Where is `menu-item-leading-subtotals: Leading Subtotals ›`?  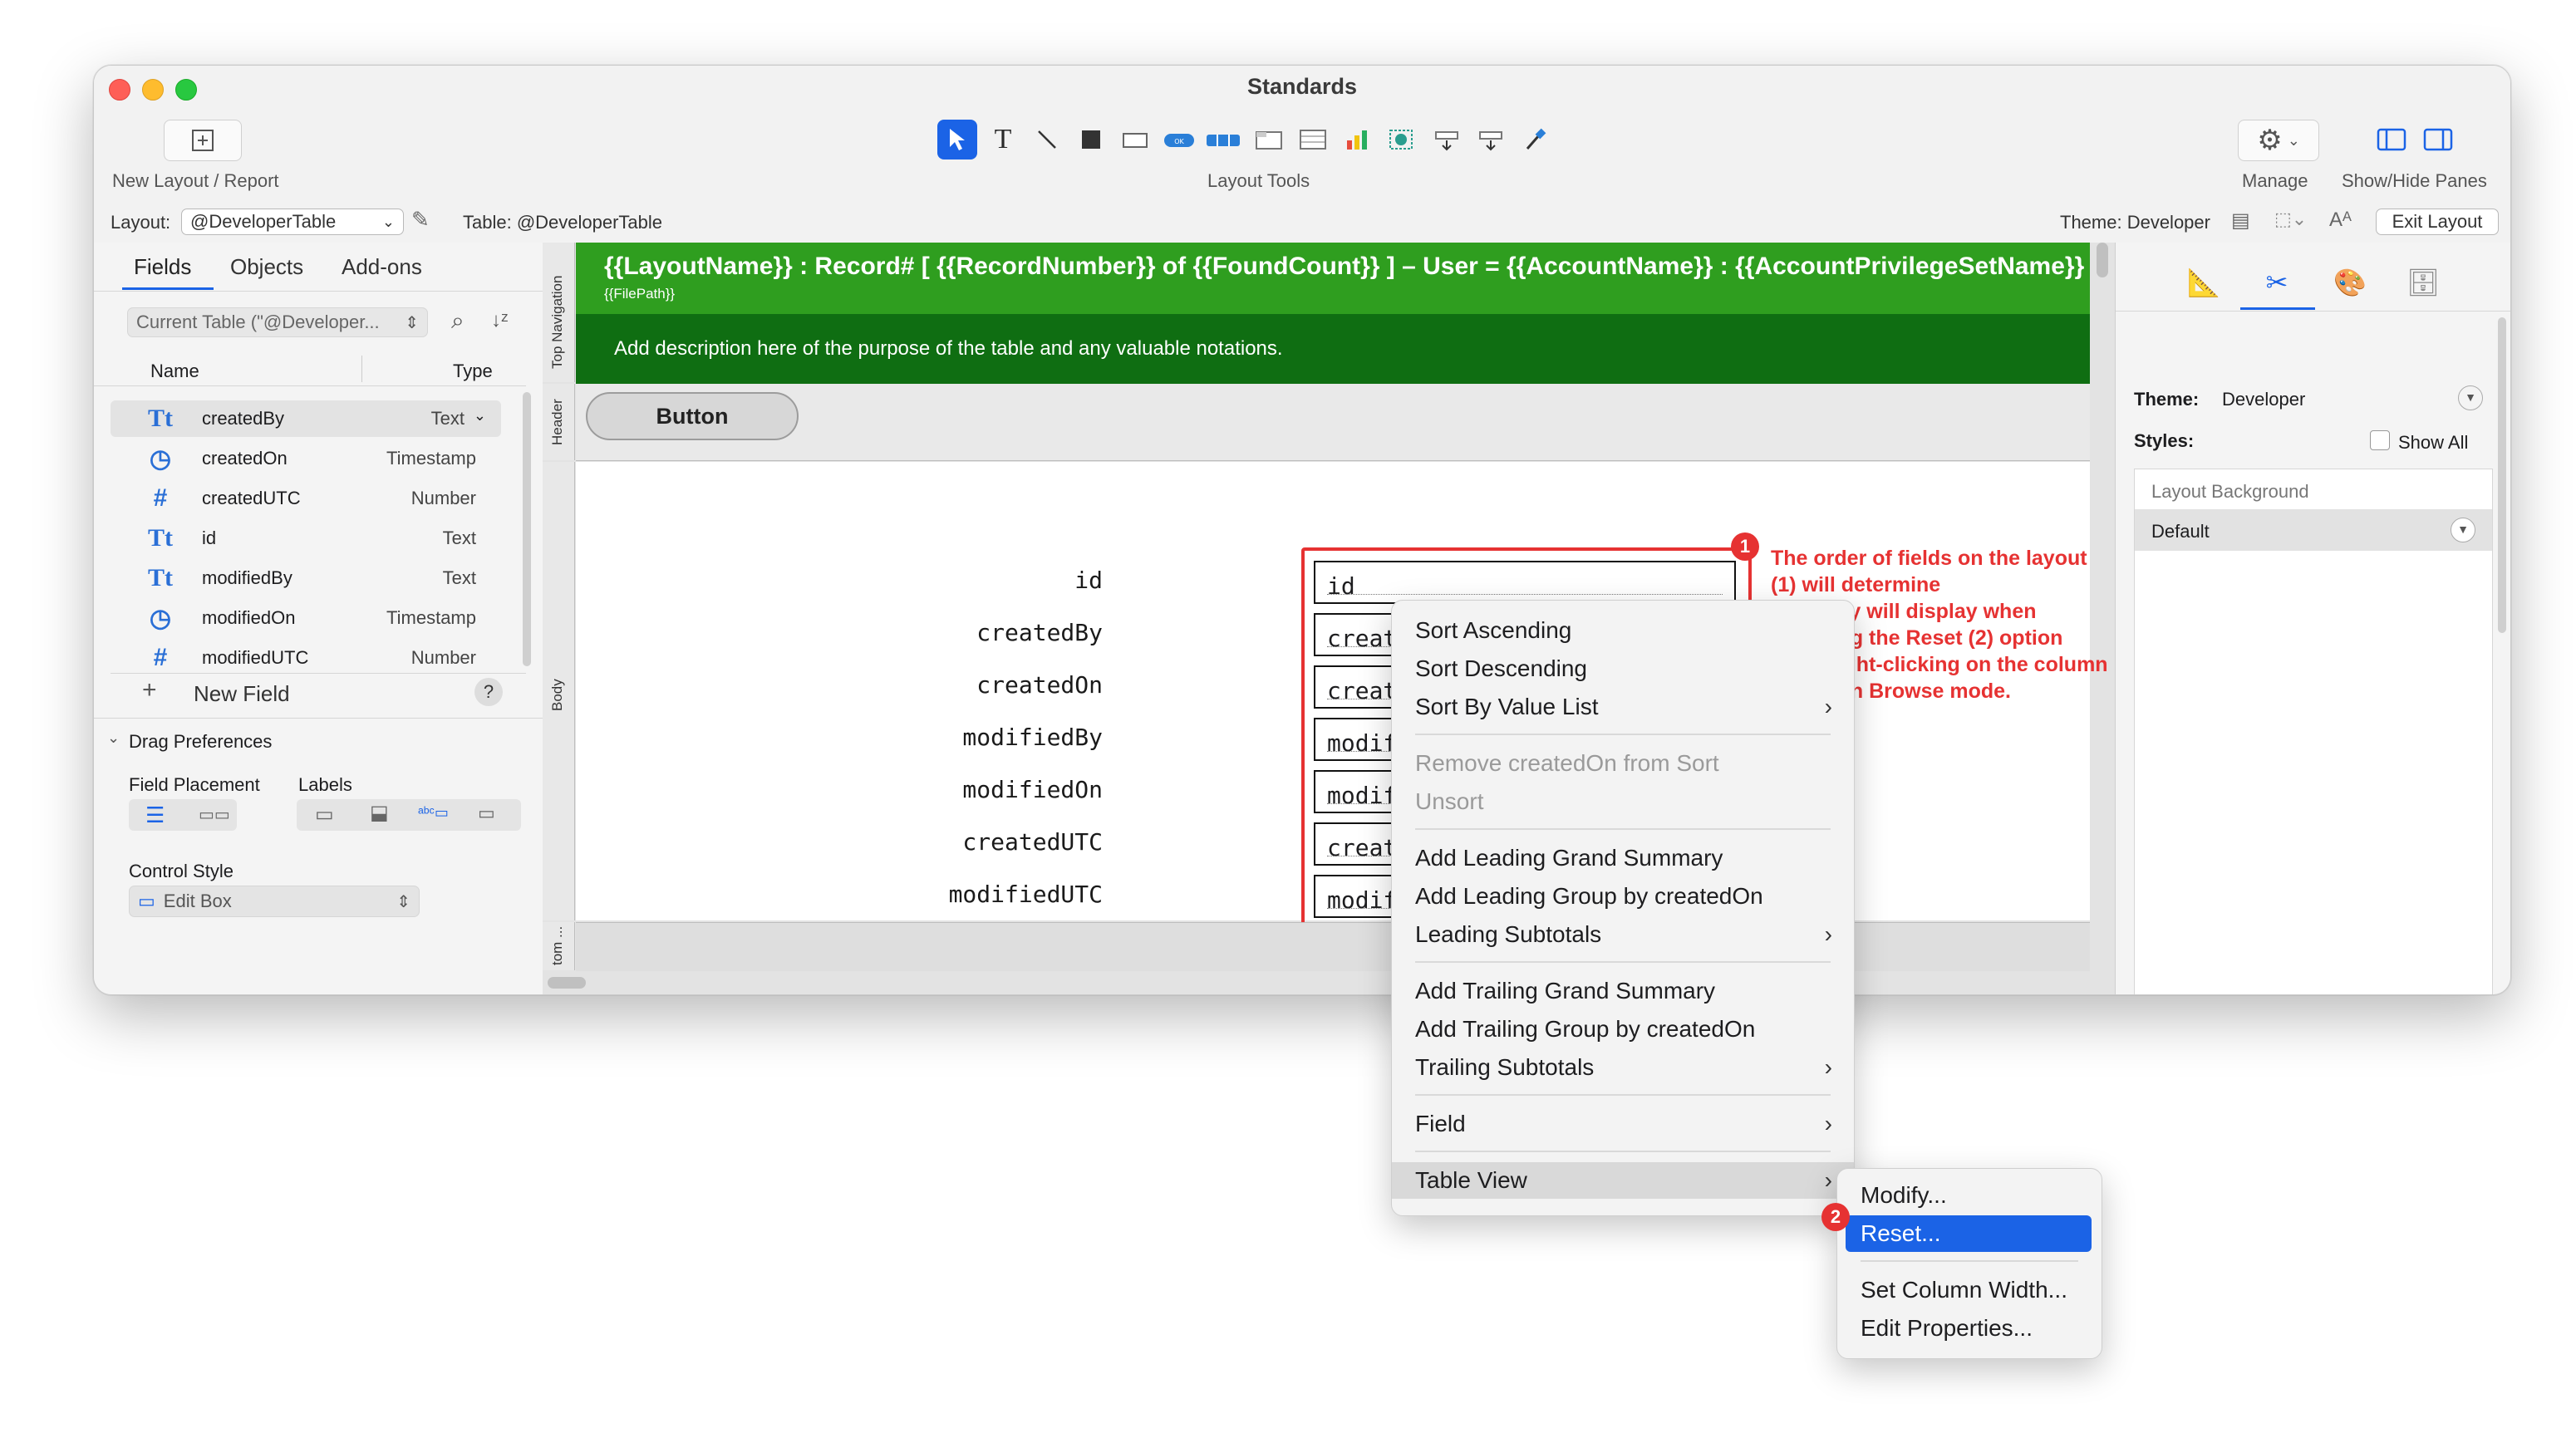
menu-item-leading-subtotals: Leading Subtotals › is located at coordinates (1623, 935).